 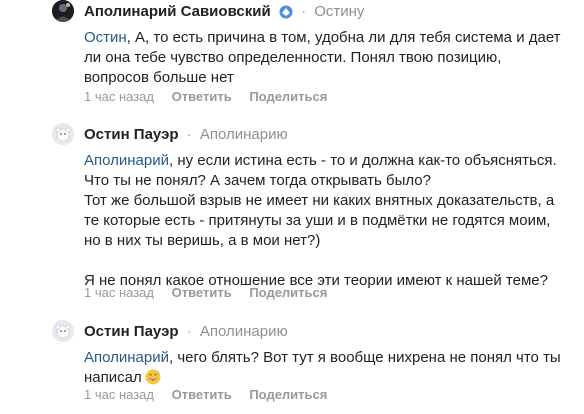 I want to click on user-photo-icon, so click(x=63, y=11).